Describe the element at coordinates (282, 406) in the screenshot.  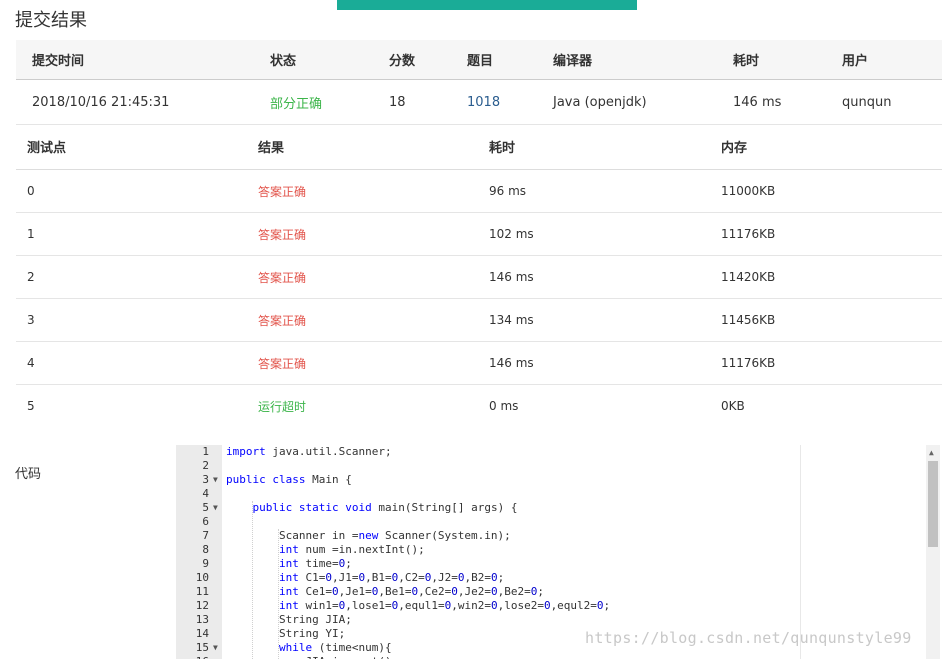
I see `testcase-result: 运行超时` at that location.